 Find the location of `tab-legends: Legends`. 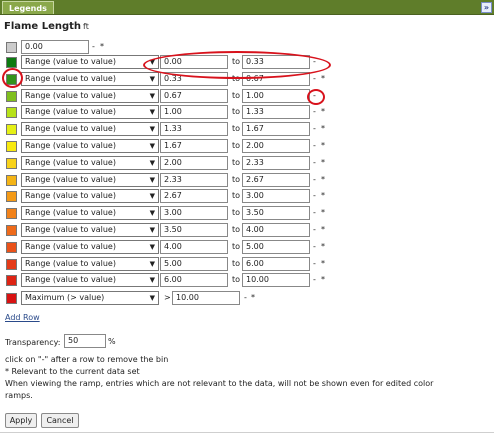

tab-legends: Legends is located at coordinates (28, 7).